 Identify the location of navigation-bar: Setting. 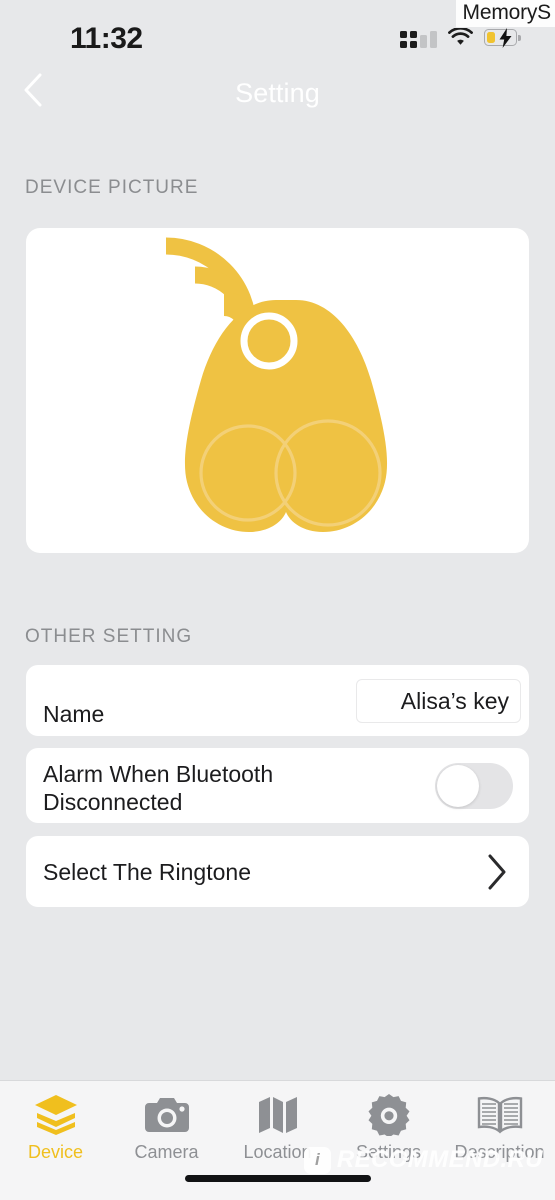
(277, 93).